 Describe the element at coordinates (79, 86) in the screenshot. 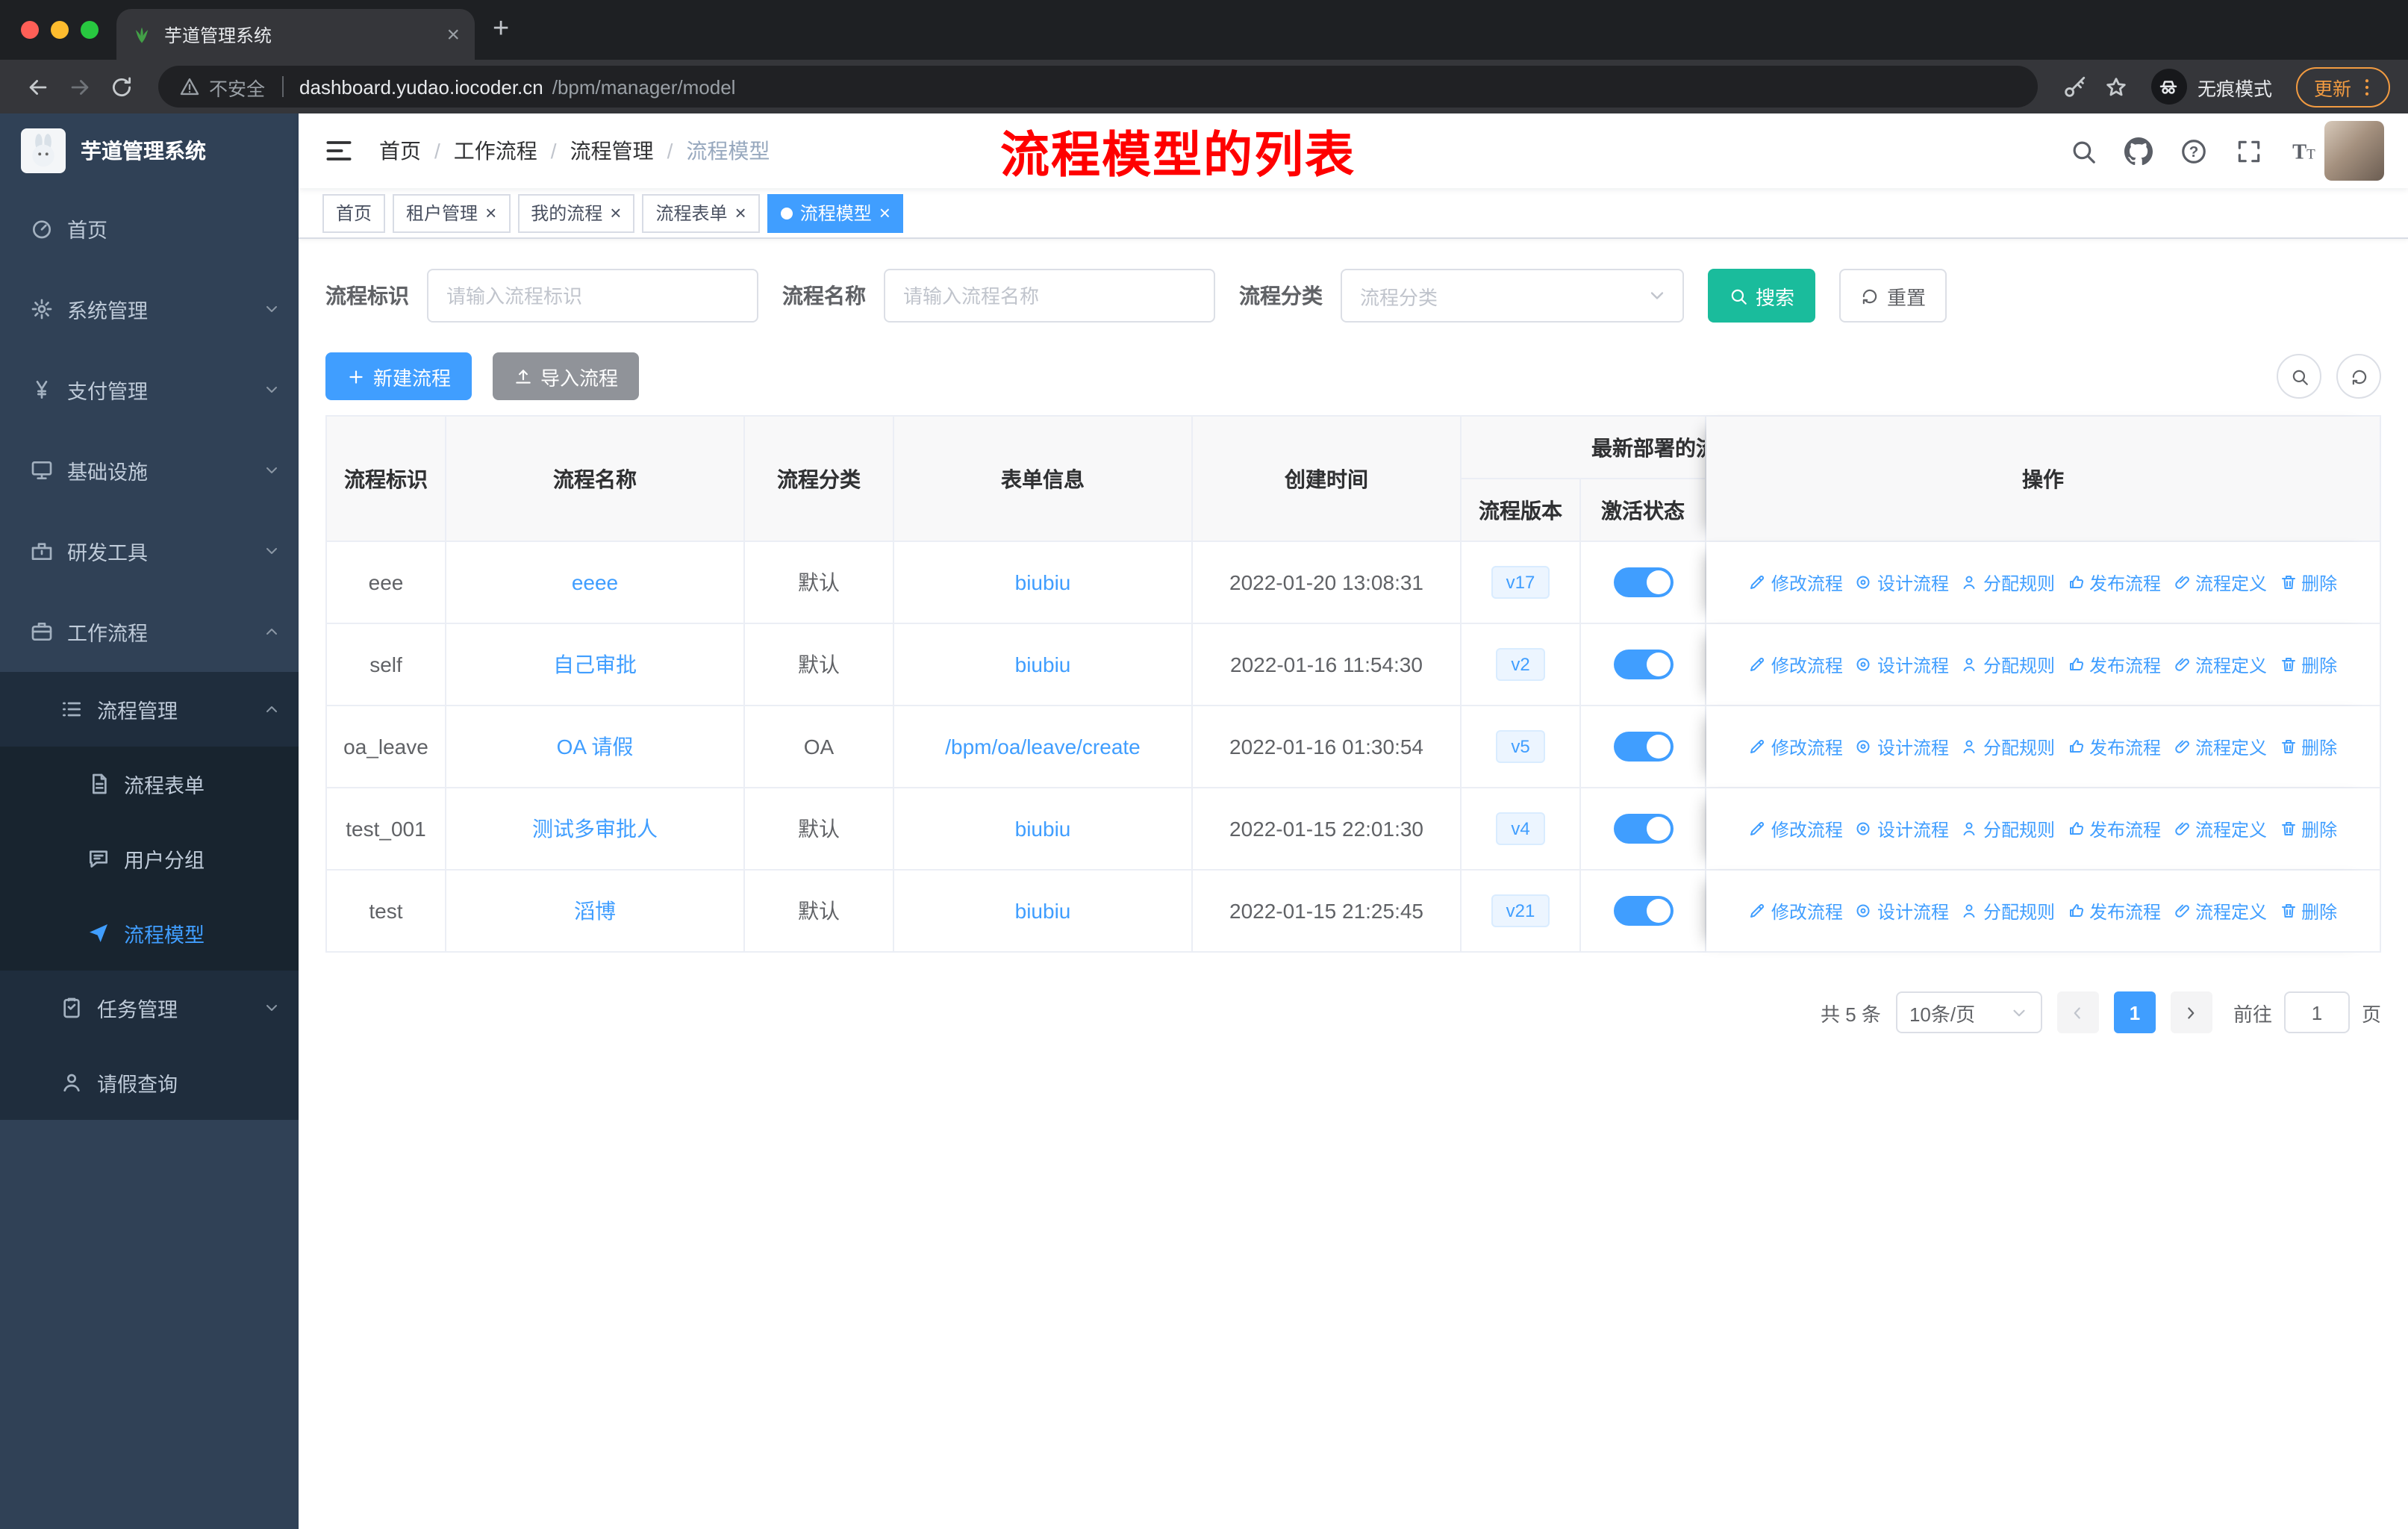

I see `forward-icon` at that location.